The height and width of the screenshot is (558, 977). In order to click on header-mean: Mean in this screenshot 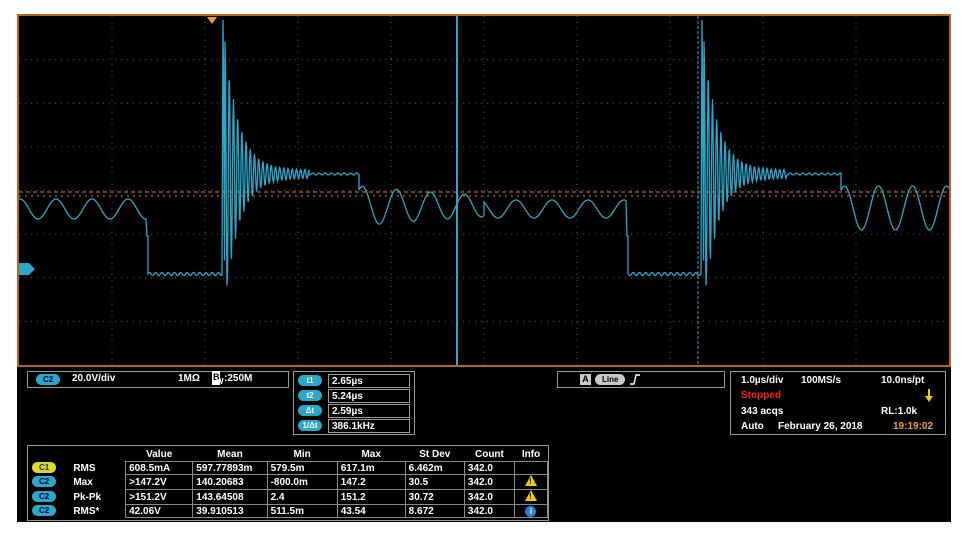, I will do `click(230, 454)`.